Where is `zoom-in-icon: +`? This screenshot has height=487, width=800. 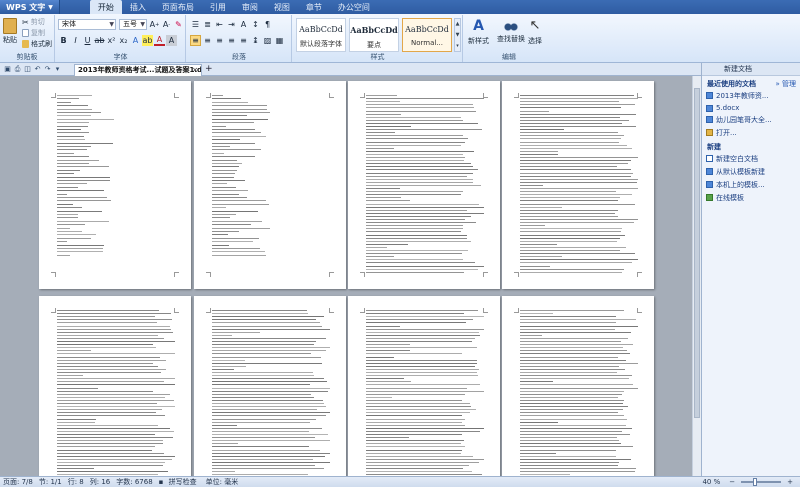 zoom-in-icon: + is located at coordinates (790, 482).